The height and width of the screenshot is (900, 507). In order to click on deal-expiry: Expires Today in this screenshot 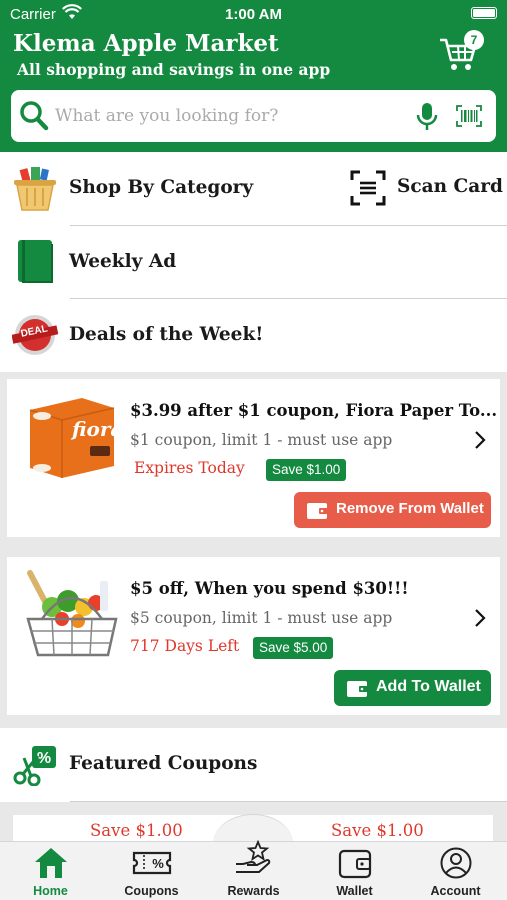, I will do `click(189, 468)`.